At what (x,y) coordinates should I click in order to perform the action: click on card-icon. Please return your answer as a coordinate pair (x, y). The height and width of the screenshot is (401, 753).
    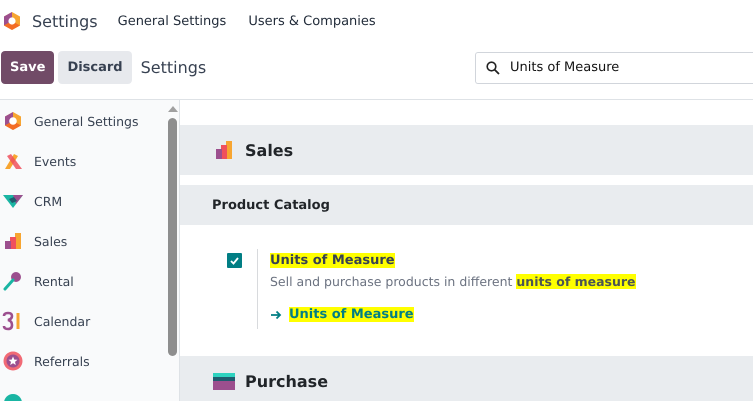
    Looking at the image, I should click on (224, 381).